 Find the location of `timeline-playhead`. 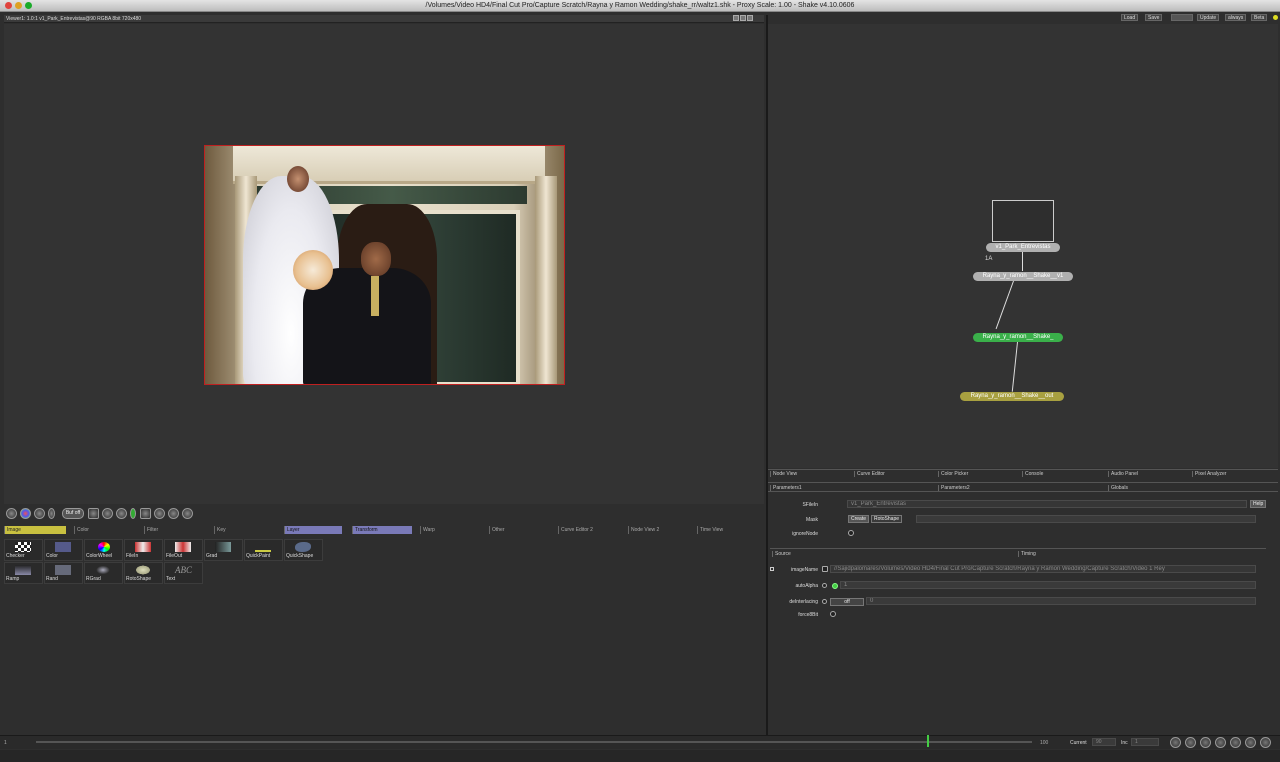

timeline-playhead is located at coordinates (928, 741).